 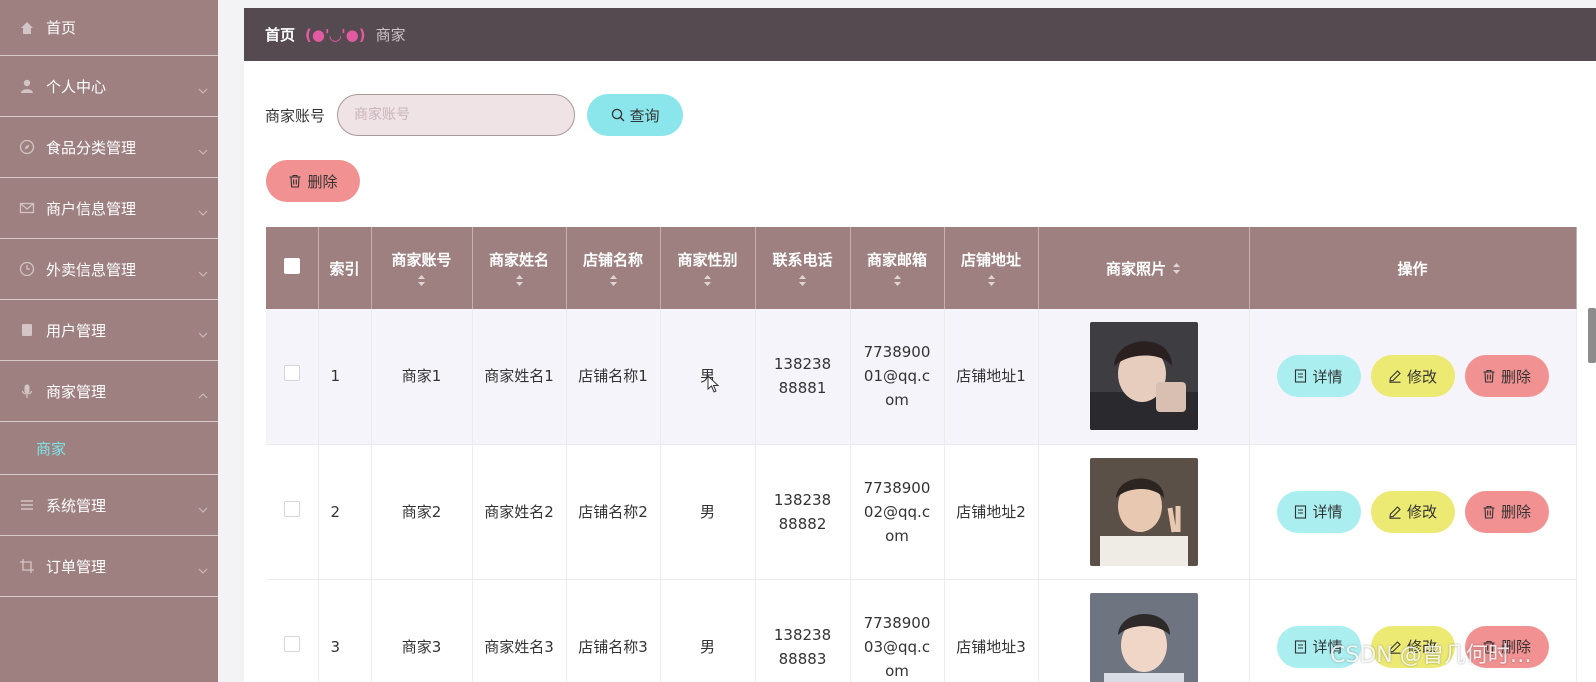 I want to click on header-phone: 联系电话, so click(x=803, y=268).